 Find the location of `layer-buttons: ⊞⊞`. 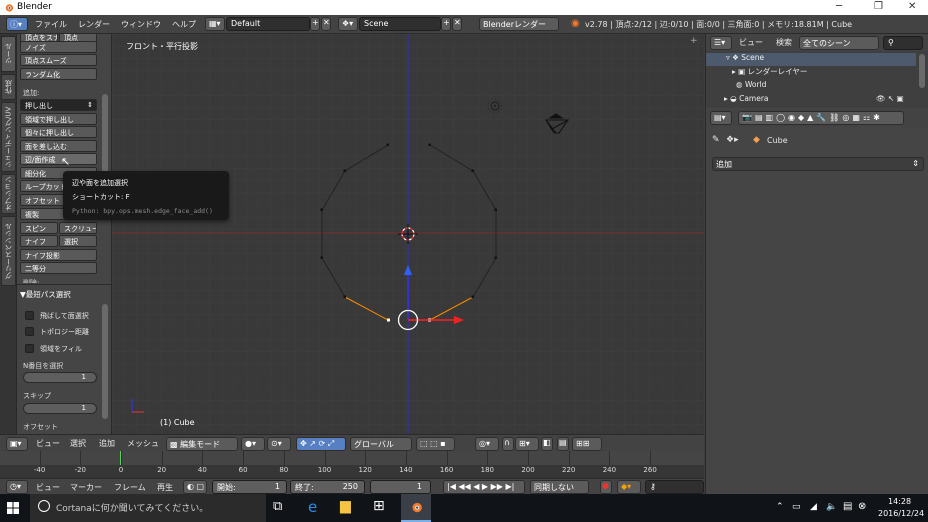

layer-buttons: ⊞⊞ is located at coordinates (587, 444).